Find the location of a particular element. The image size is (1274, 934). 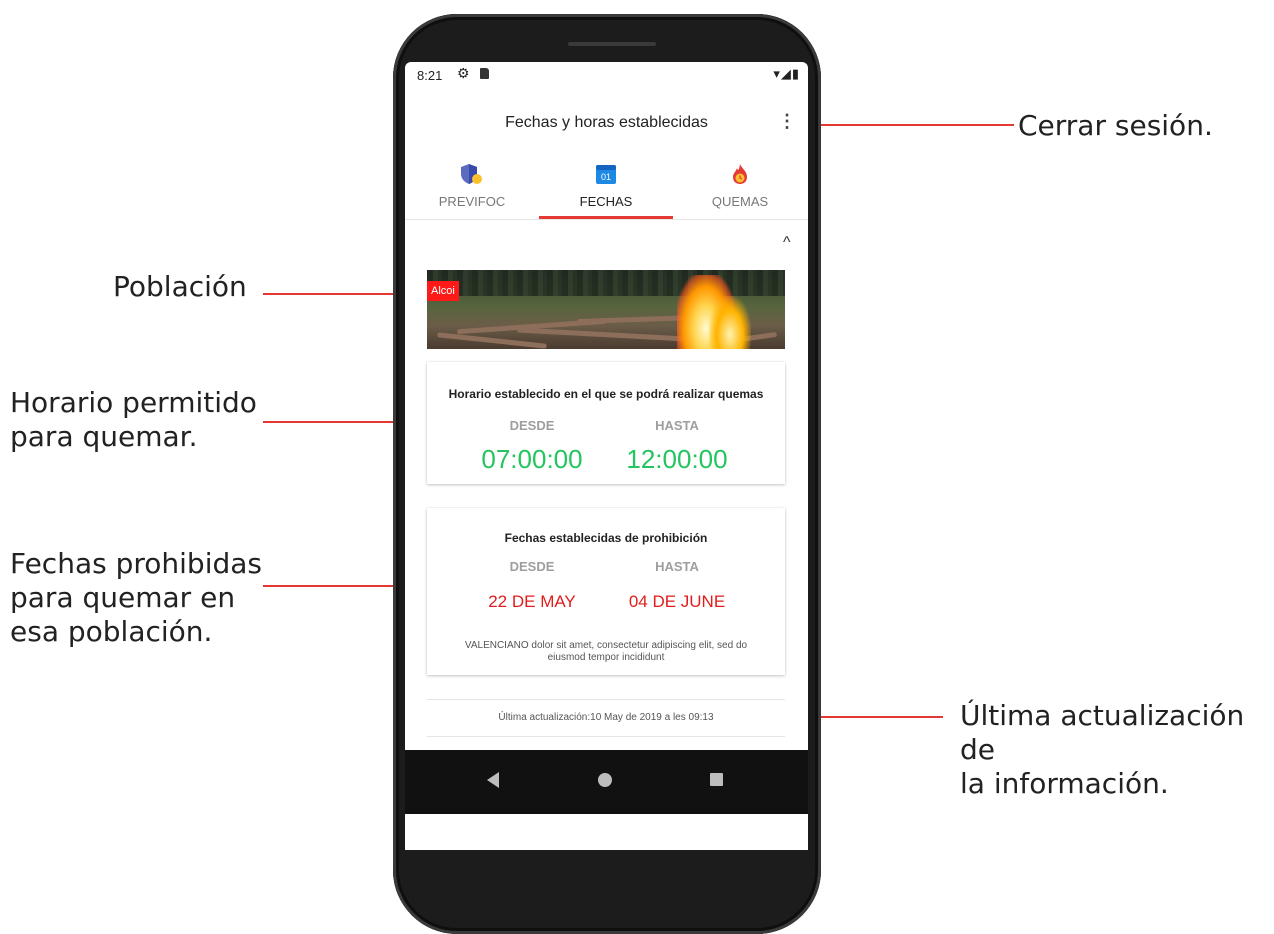

tab-quemas: QUEMAS is located at coordinates (740, 188).